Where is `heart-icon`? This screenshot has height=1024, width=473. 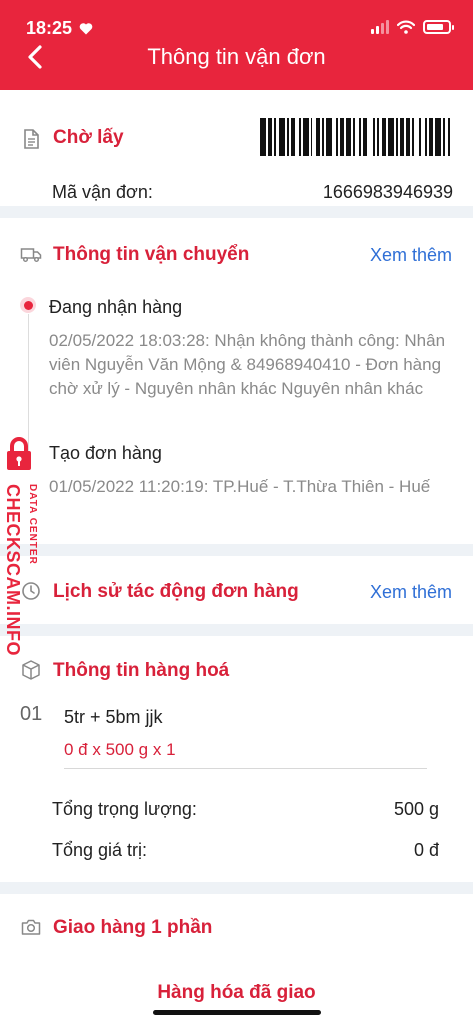
heart-icon is located at coordinates (86, 29).